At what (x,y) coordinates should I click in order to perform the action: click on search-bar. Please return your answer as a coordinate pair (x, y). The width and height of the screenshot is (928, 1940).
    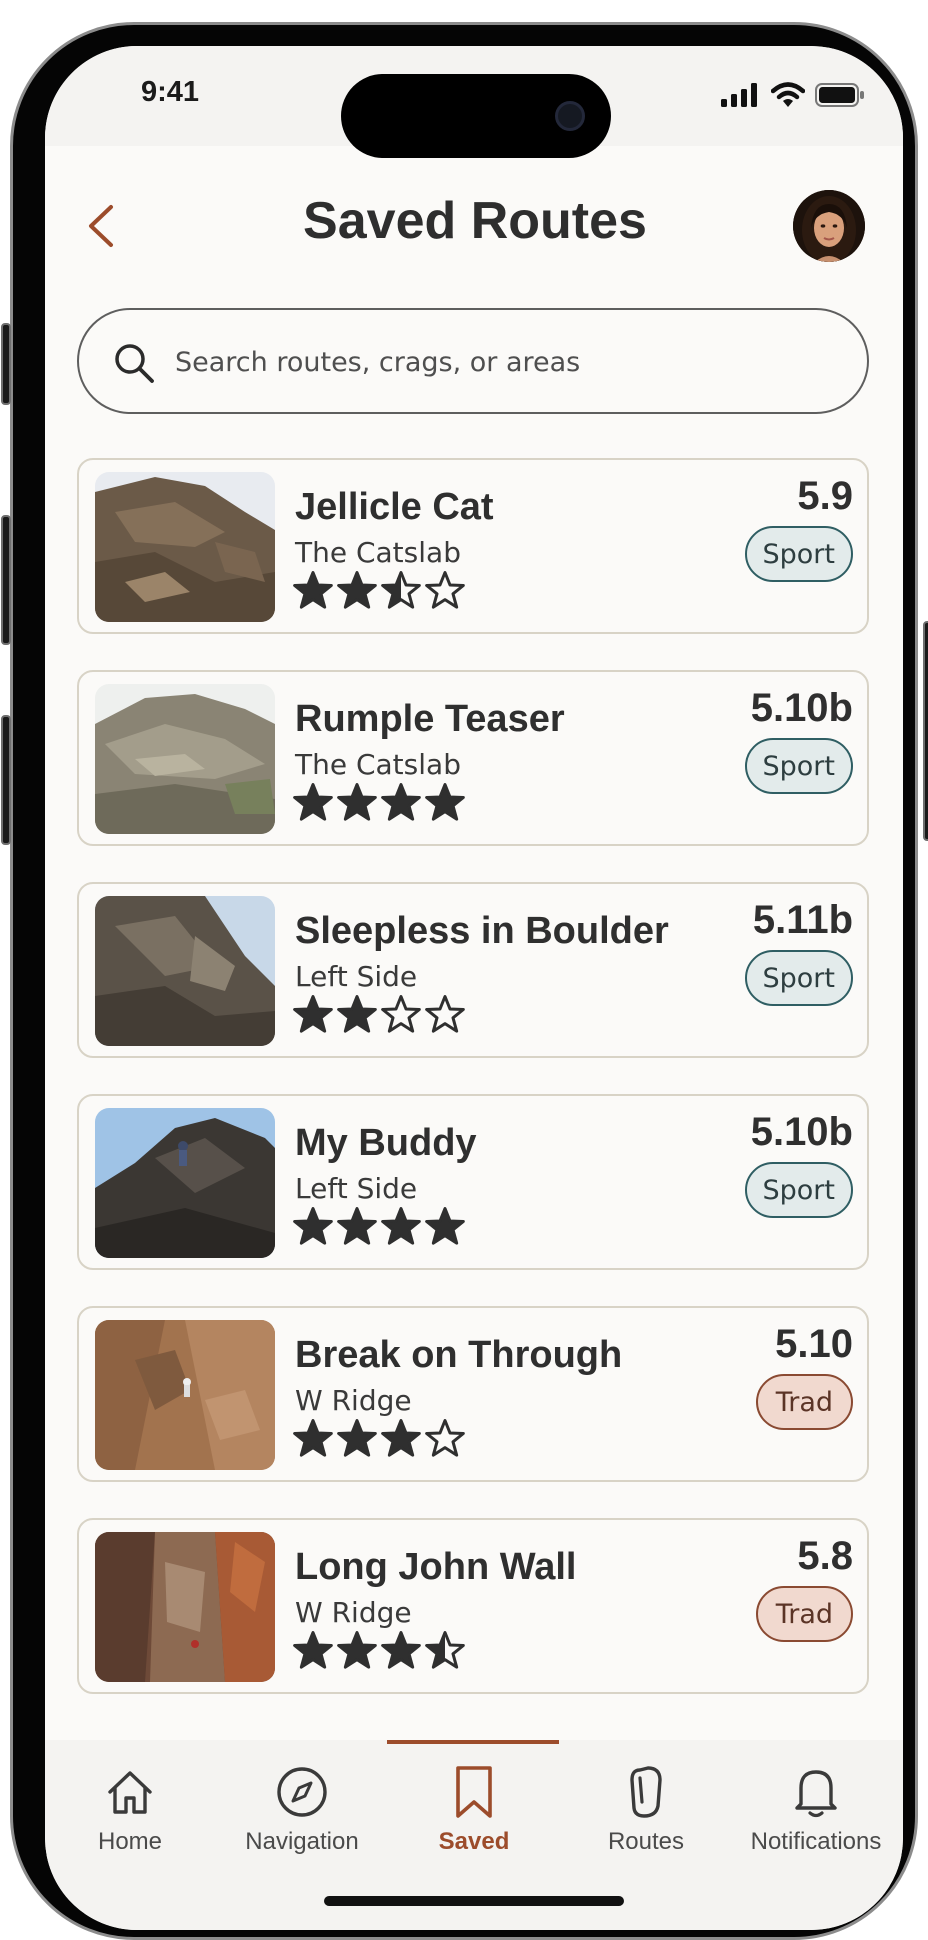
    Looking at the image, I should click on (473, 361).